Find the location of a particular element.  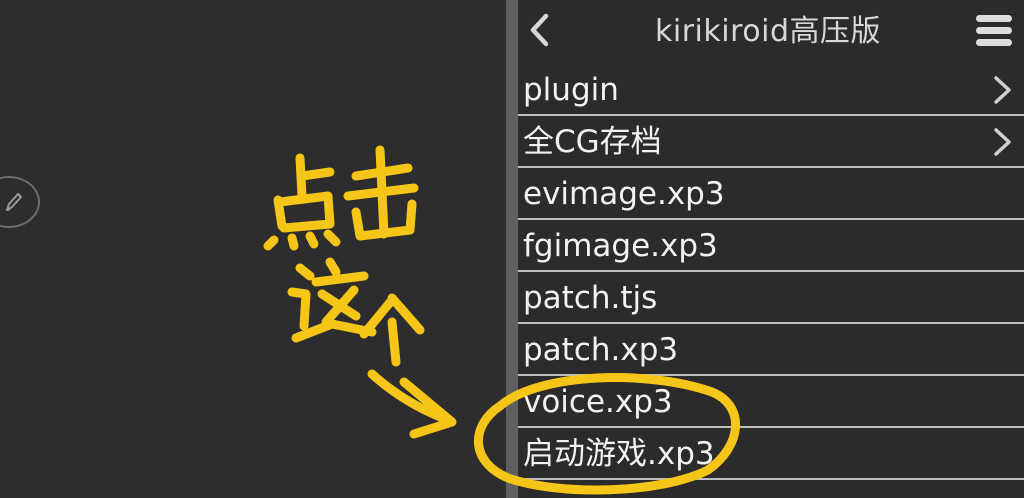

list-item-label: voice.xp3 is located at coordinates (598, 402).